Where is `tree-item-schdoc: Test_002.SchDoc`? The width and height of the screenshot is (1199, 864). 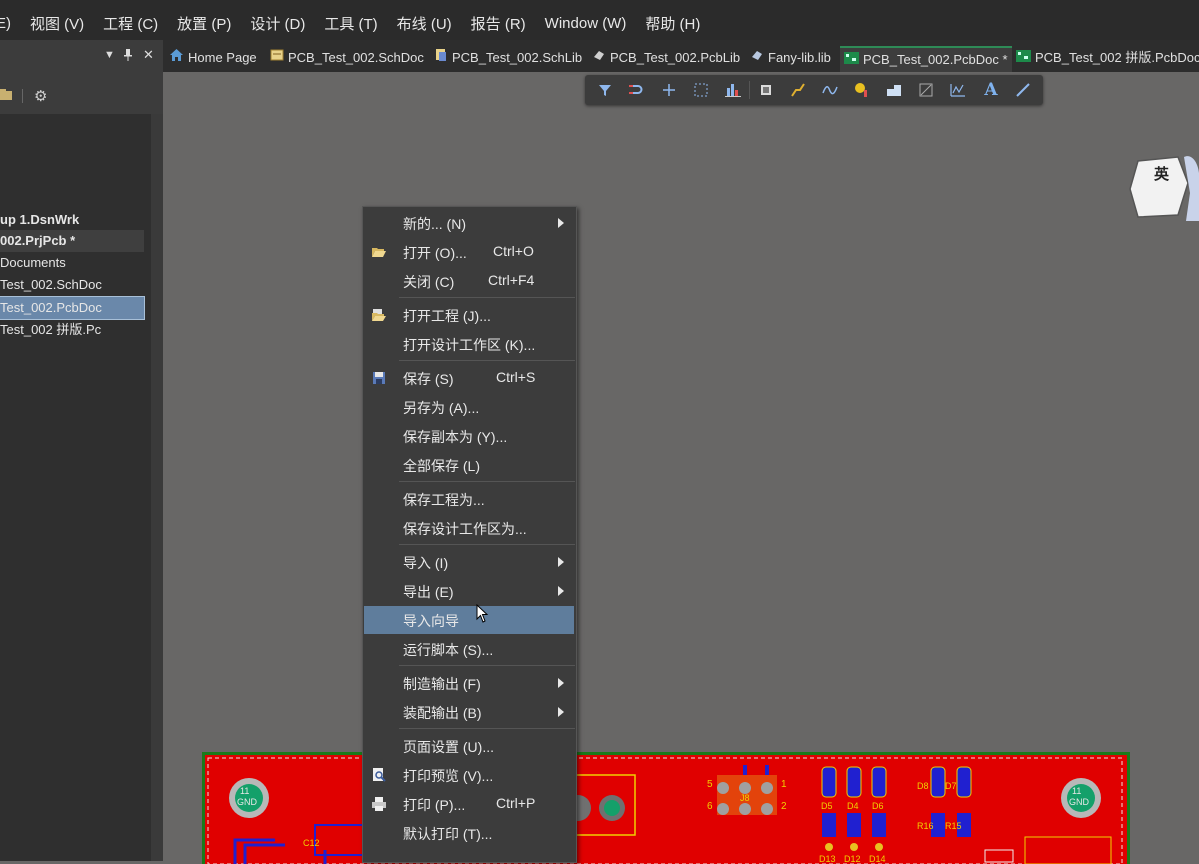
tree-item-schdoc: Test_002.SchDoc is located at coordinates (72, 285).